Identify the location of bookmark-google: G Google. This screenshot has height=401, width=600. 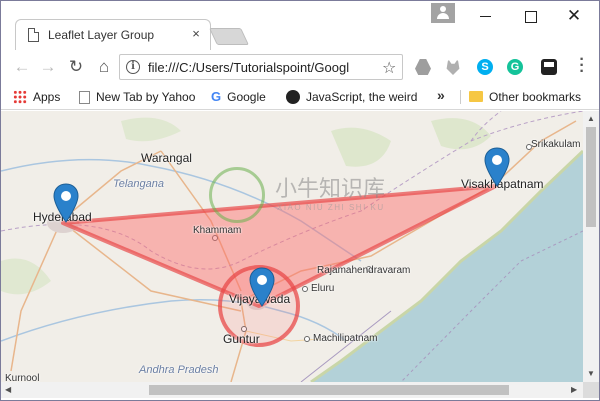
(238, 97).